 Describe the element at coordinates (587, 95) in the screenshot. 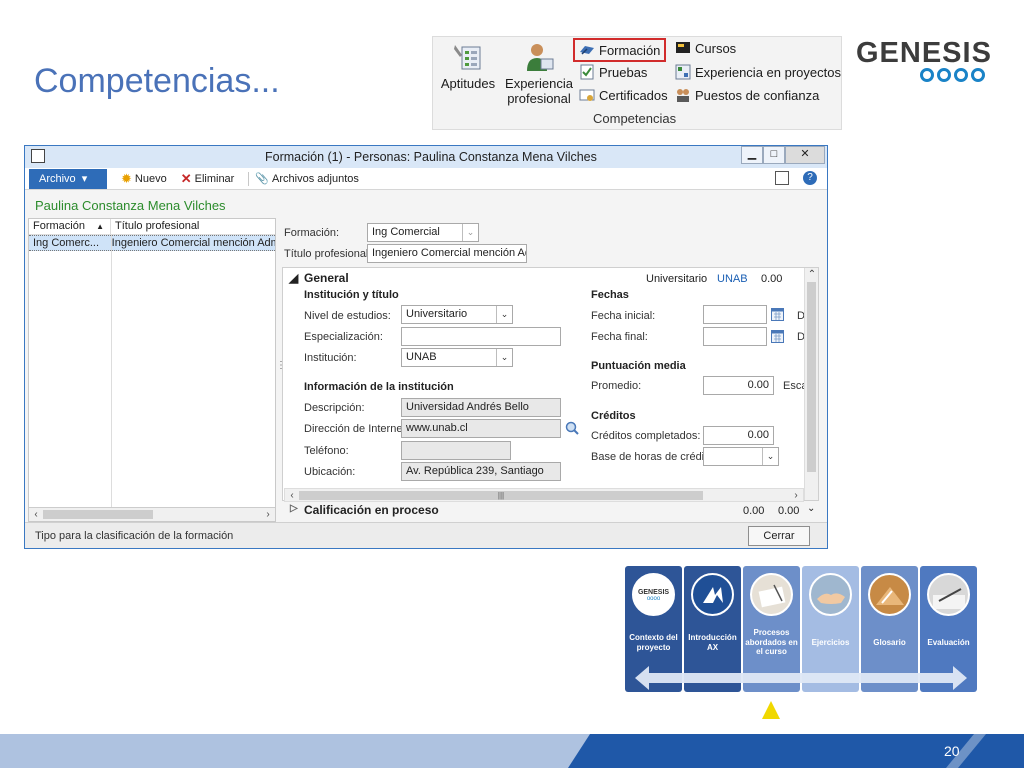

I see `certificado-icon` at that location.